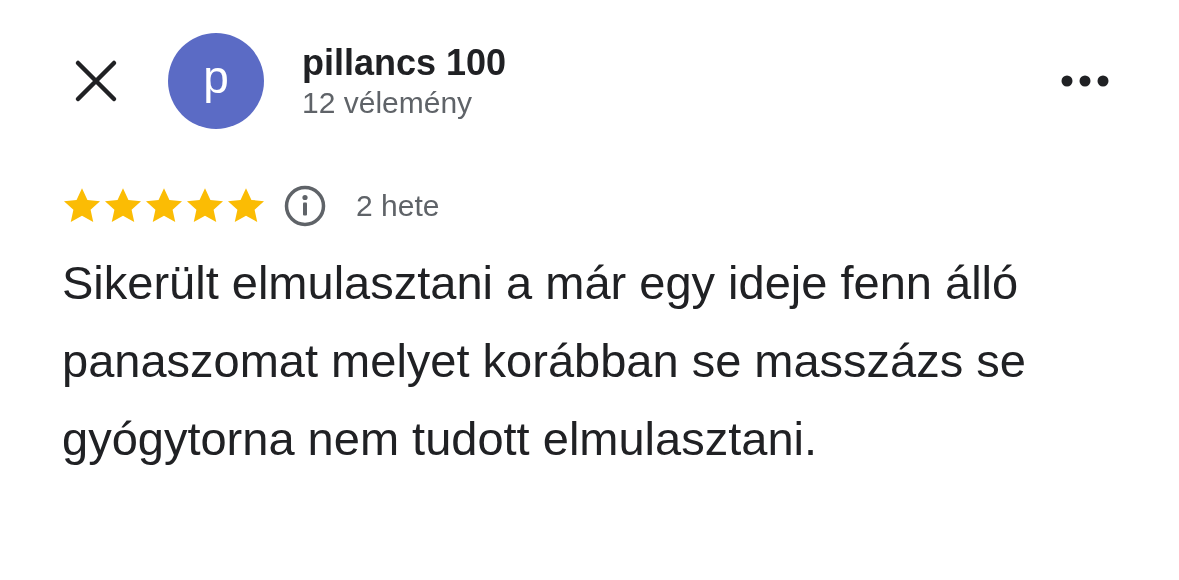 This screenshot has width=1179, height=580. What do you see at coordinates (398, 206) in the screenshot?
I see `review-time: 2 hete` at bounding box center [398, 206].